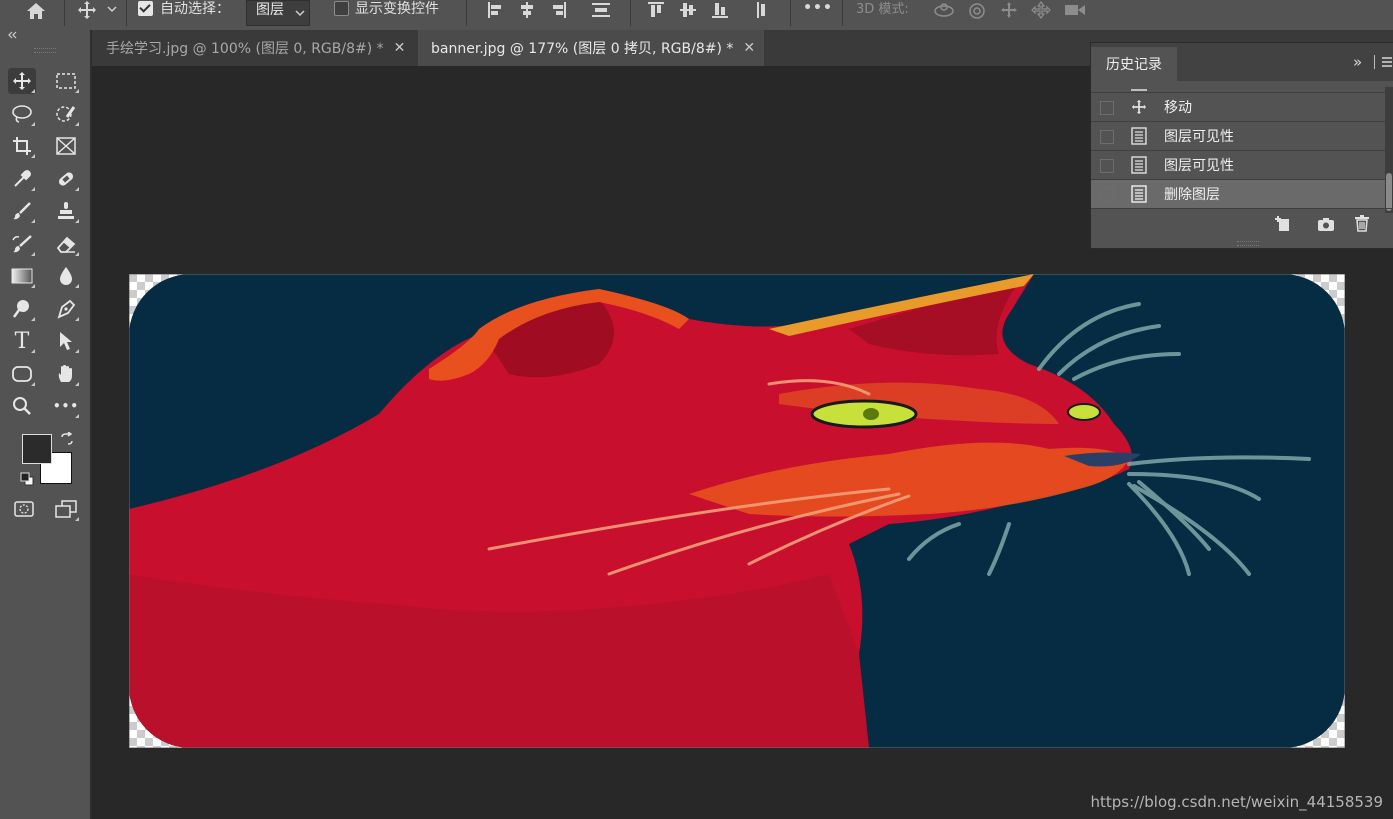 Image resolution: width=1393 pixels, height=819 pixels. I want to click on 3d-orbit-icon, so click(944, 10).